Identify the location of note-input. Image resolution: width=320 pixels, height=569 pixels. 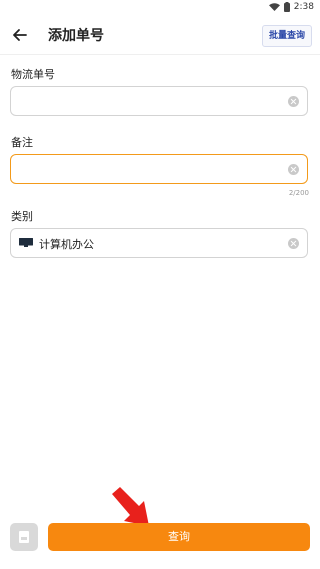
(151, 170).